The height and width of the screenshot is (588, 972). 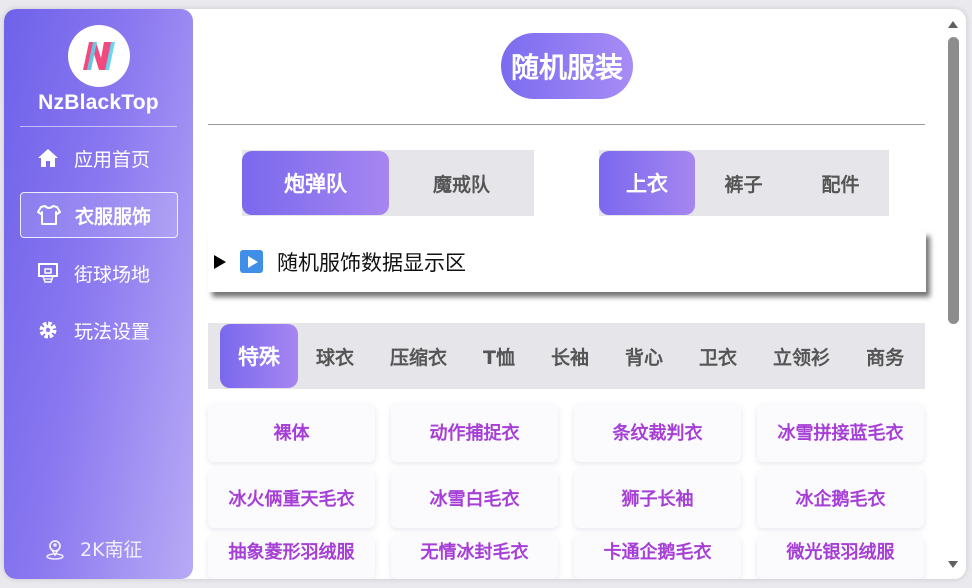 I want to click on clothing-item-card: 冰企鹅毛衣, so click(x=840, y=499).